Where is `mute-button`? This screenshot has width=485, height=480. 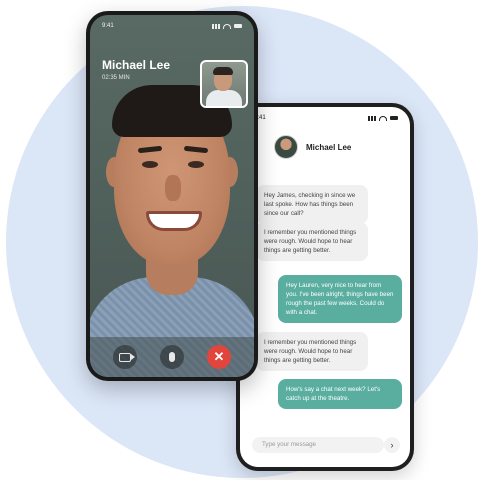
mute-button is located at coordinates (172, 357).